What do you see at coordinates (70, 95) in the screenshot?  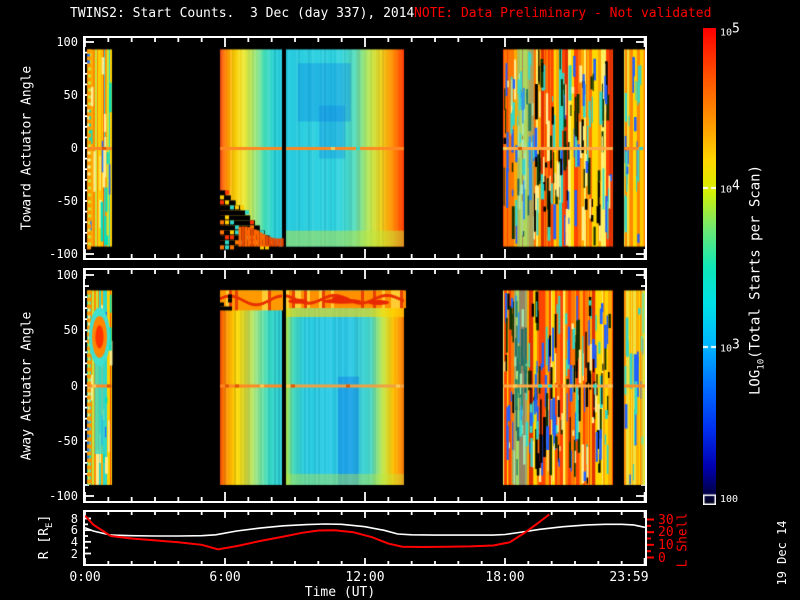 I see `y-tick-label-toward: 50` at bounding box center [70, 95].